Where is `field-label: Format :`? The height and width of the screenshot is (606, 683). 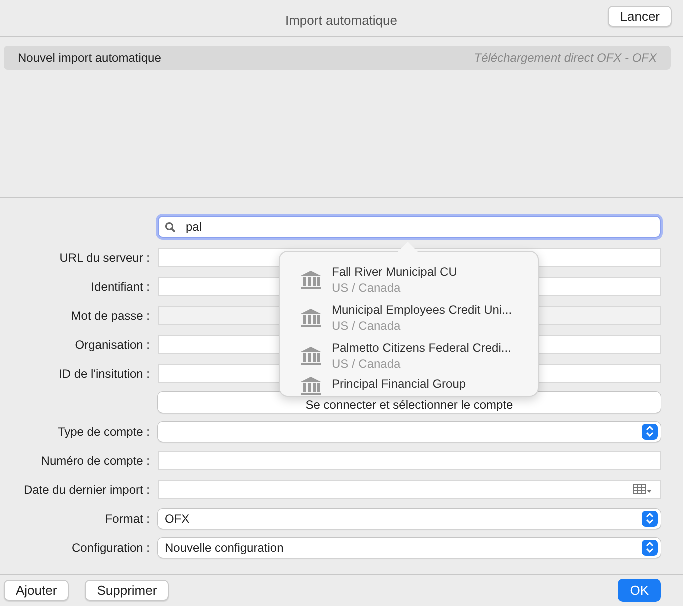 field-label: Format : is located at coordinates (127, 519).